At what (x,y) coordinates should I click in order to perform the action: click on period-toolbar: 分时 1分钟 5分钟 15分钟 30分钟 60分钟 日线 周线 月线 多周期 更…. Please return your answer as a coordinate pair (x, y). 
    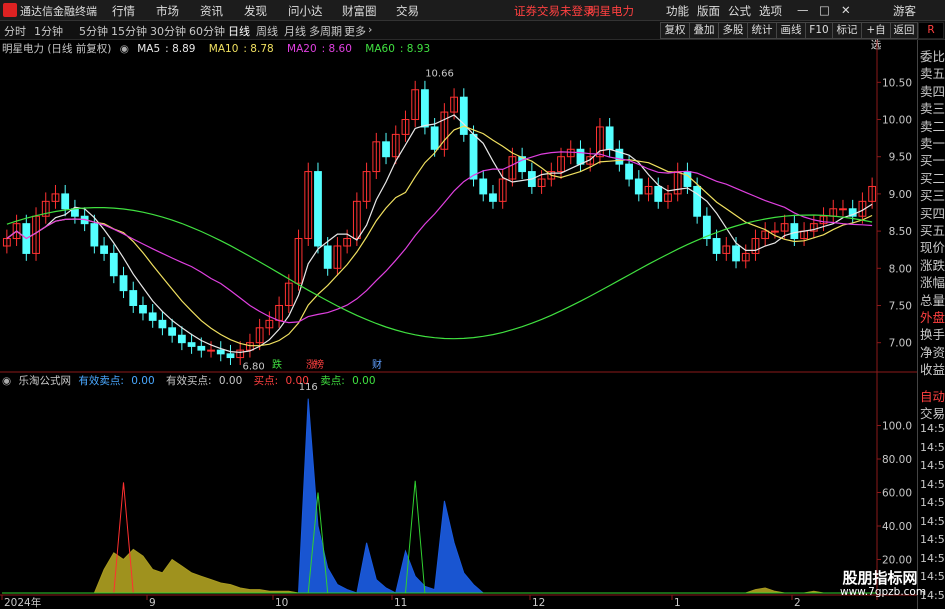
    Looking at the image, I should click on (472, 36).